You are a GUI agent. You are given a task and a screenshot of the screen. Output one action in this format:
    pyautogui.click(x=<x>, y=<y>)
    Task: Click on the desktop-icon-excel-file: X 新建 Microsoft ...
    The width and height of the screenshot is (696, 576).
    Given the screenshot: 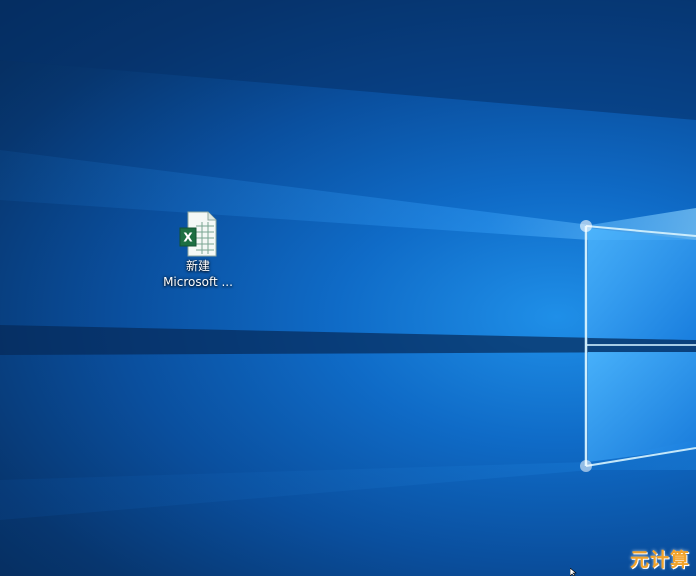 What is the action you would take?
    pyautogui.click(x=198, y=252)
    